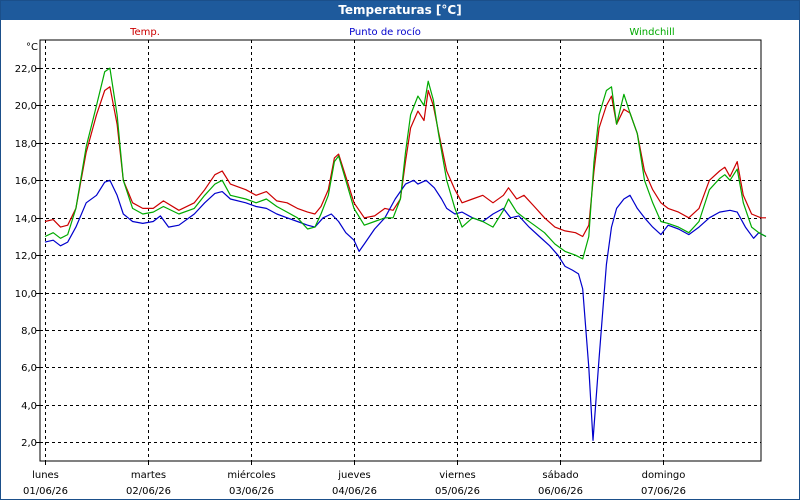 This screenshot has height=500, width=800. What do you see at coordinates (148, 491) in the screenshot?
I see `x-tick-date-label: 02/06/26` at bounding box center [148, 491].